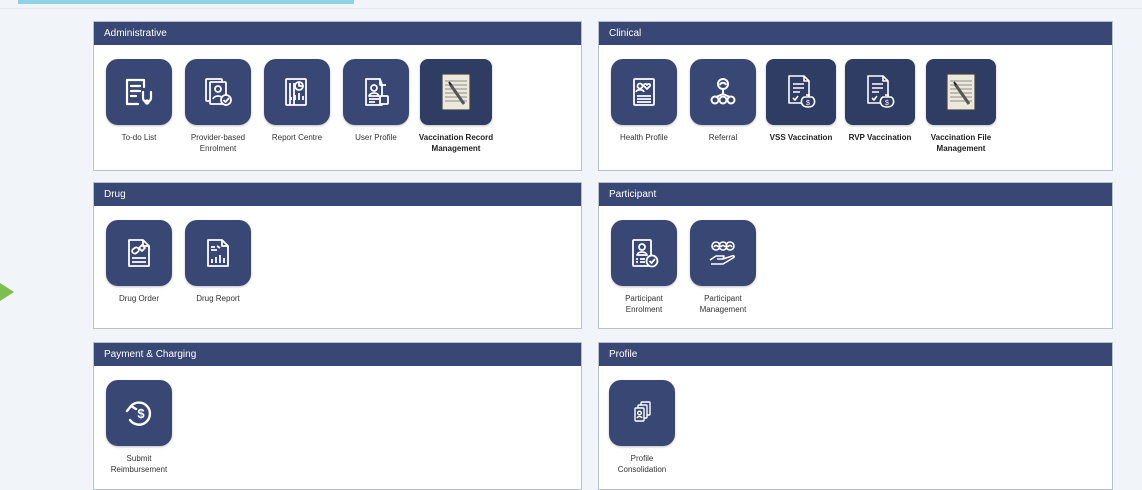  I want to click on todo-list-icon, so click(139, 92).